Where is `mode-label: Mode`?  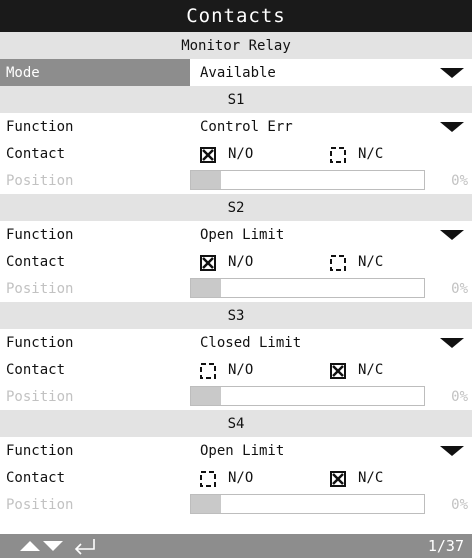 mode-label: Mode is located at coordinates (95, 72).